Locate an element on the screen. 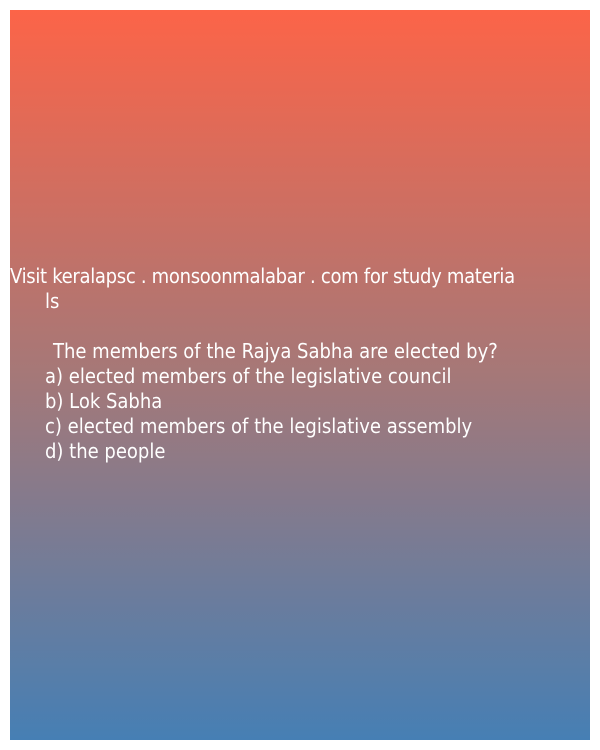  option-d: d) the people is located at coordinates (105, 451).